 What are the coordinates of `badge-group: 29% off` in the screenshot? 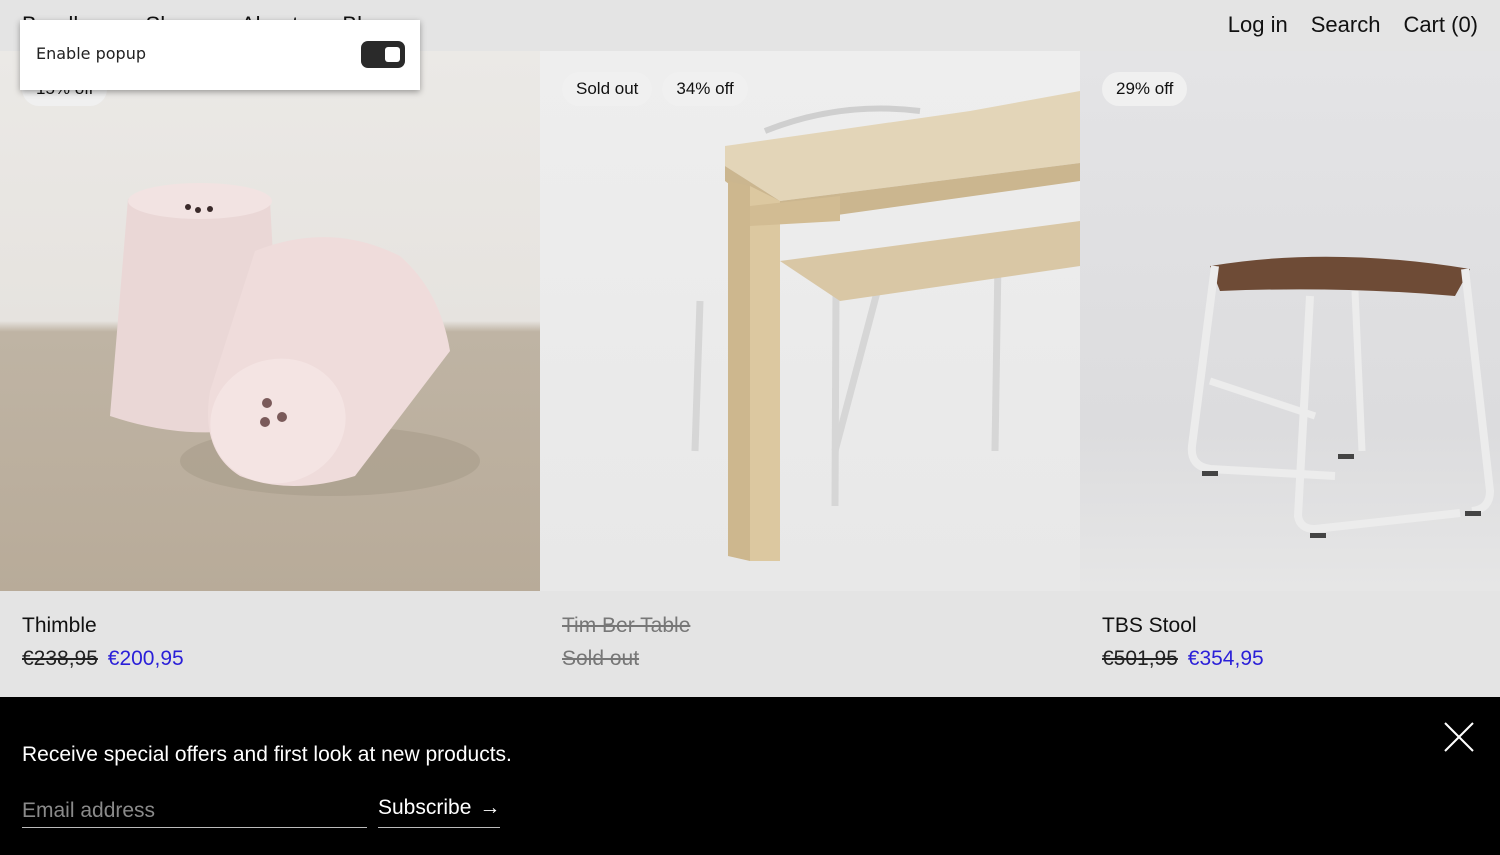 It's located at (1145, 89).